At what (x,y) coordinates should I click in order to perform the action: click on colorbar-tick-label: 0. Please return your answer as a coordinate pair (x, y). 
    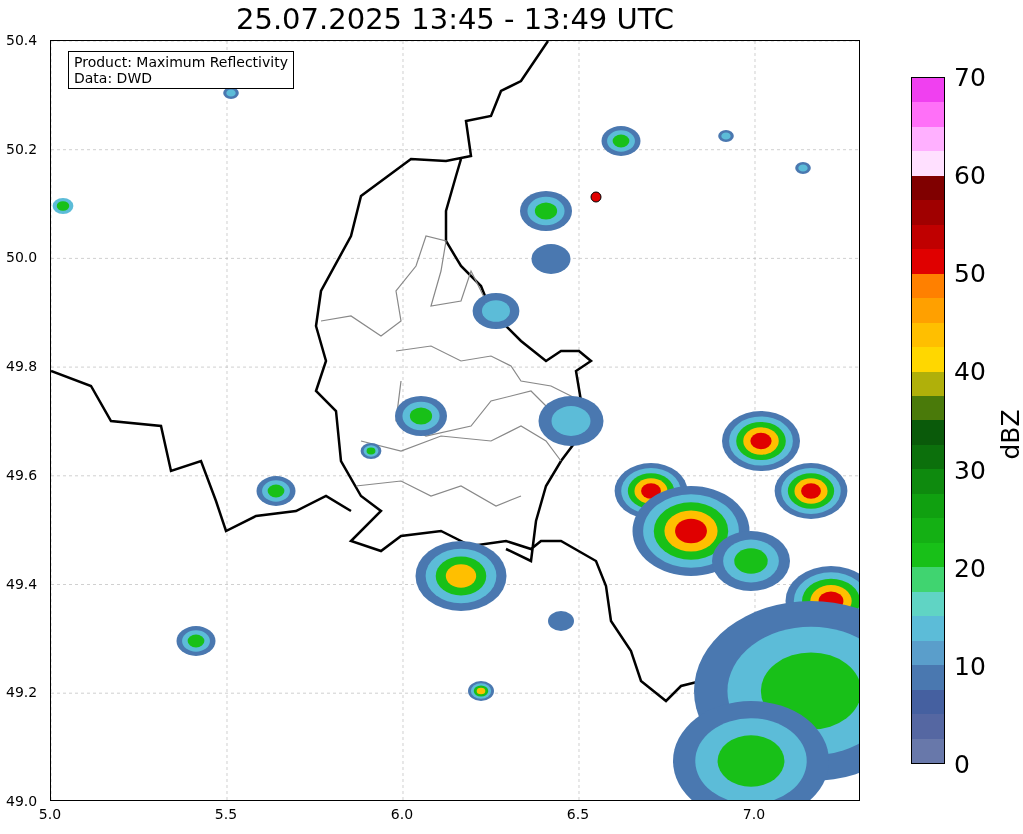
    Looking at the image, I should click on (962, 764).